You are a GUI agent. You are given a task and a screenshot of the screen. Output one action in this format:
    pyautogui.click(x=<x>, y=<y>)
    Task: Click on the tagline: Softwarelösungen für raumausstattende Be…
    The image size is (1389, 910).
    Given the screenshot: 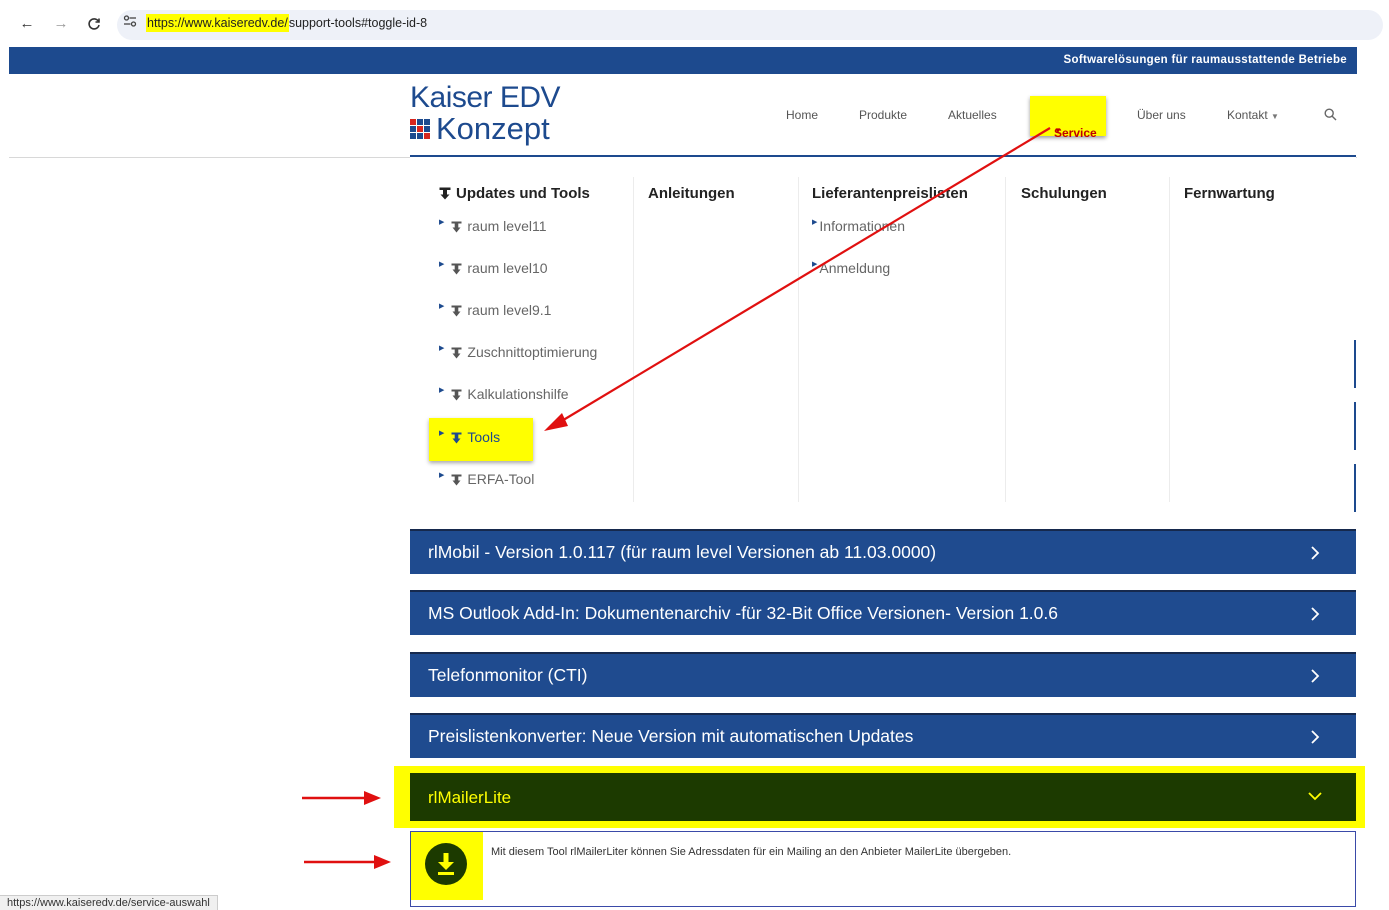 What is the action you would take?
    pyautogui.click(x=1205, y=60)
    